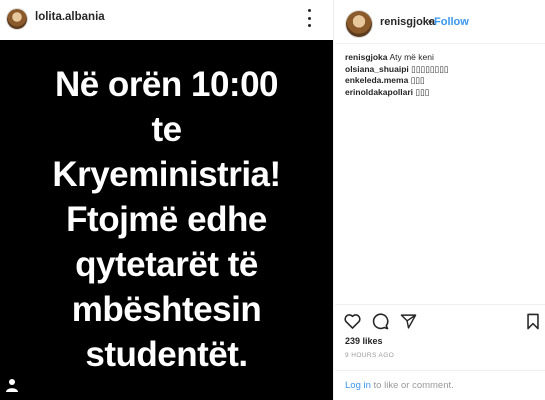  I want to click on comment-text: Aty më keni, so click(411, 57).